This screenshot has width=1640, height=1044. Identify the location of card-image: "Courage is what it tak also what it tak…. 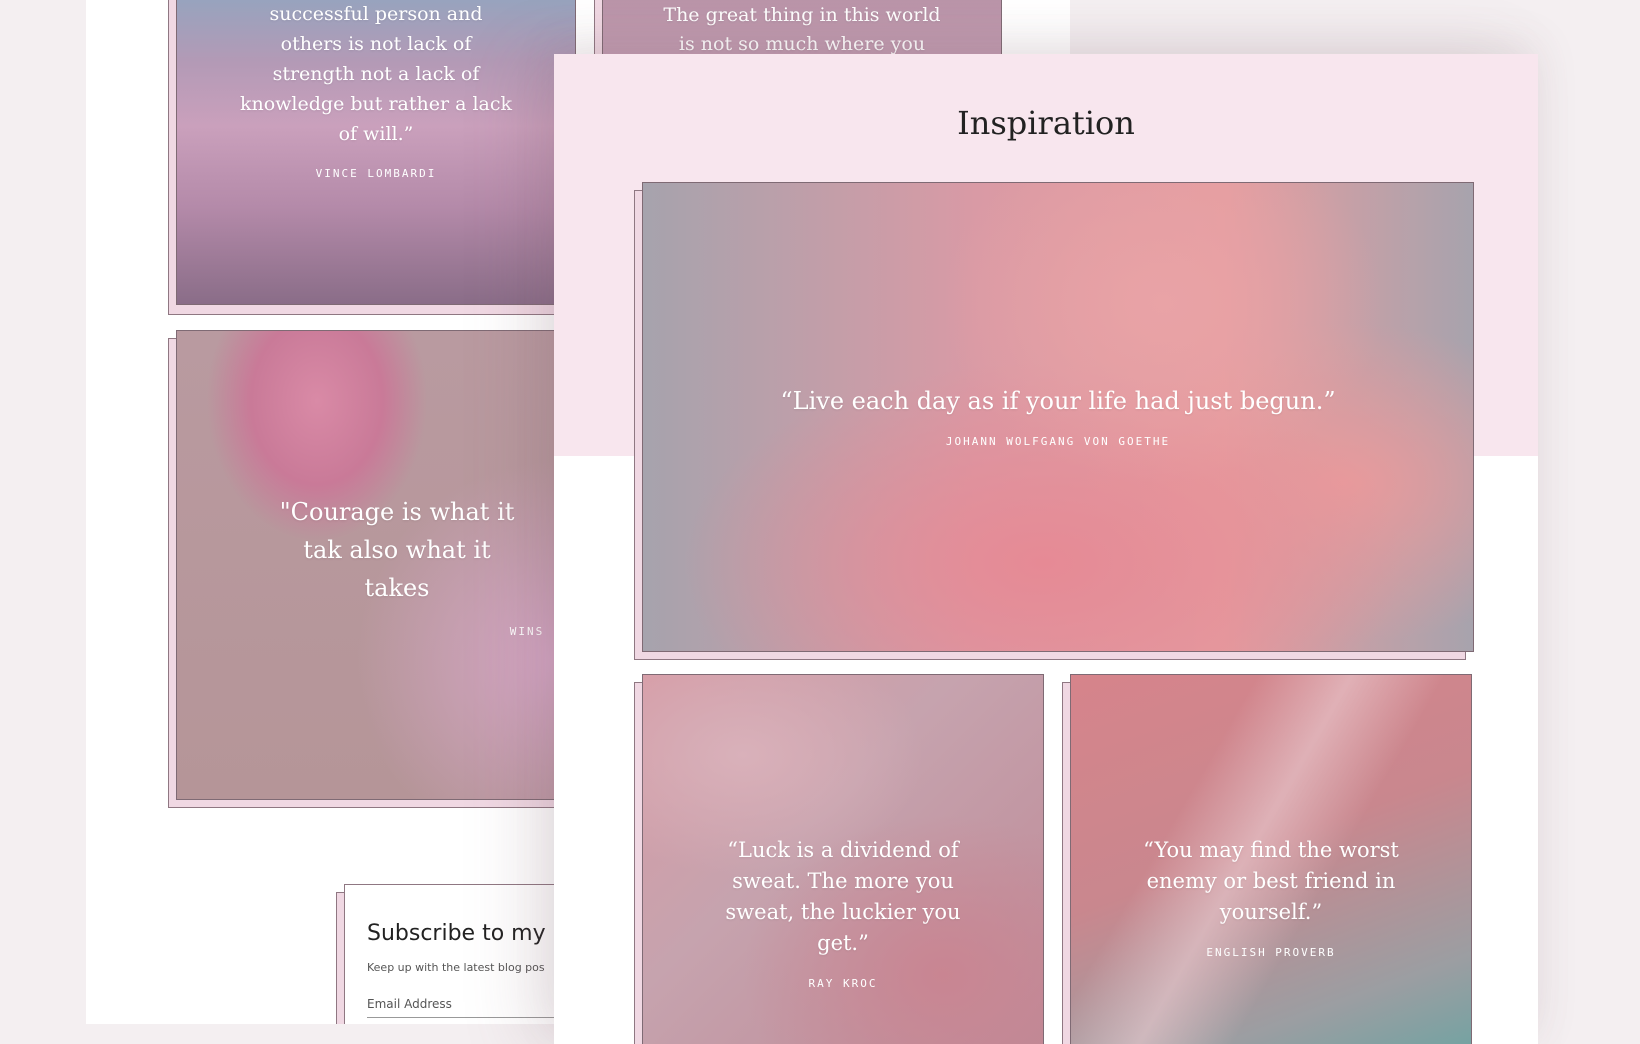
(377, 565).